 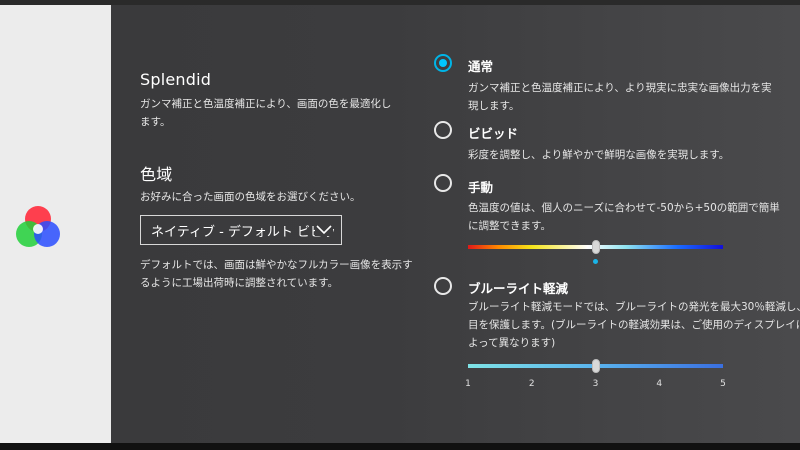 I want to click on bluelight-tick-label: 5, so click(x=723, y=384).